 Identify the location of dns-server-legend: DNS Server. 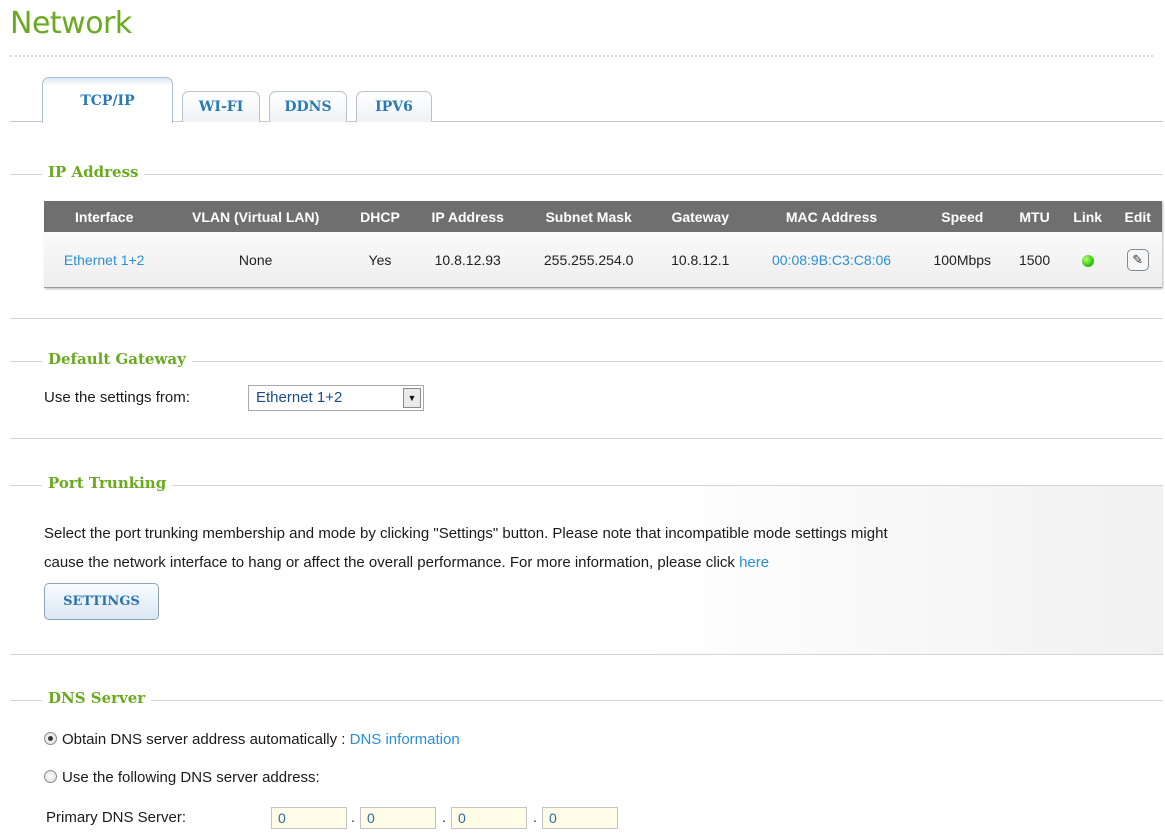
(97, 698).